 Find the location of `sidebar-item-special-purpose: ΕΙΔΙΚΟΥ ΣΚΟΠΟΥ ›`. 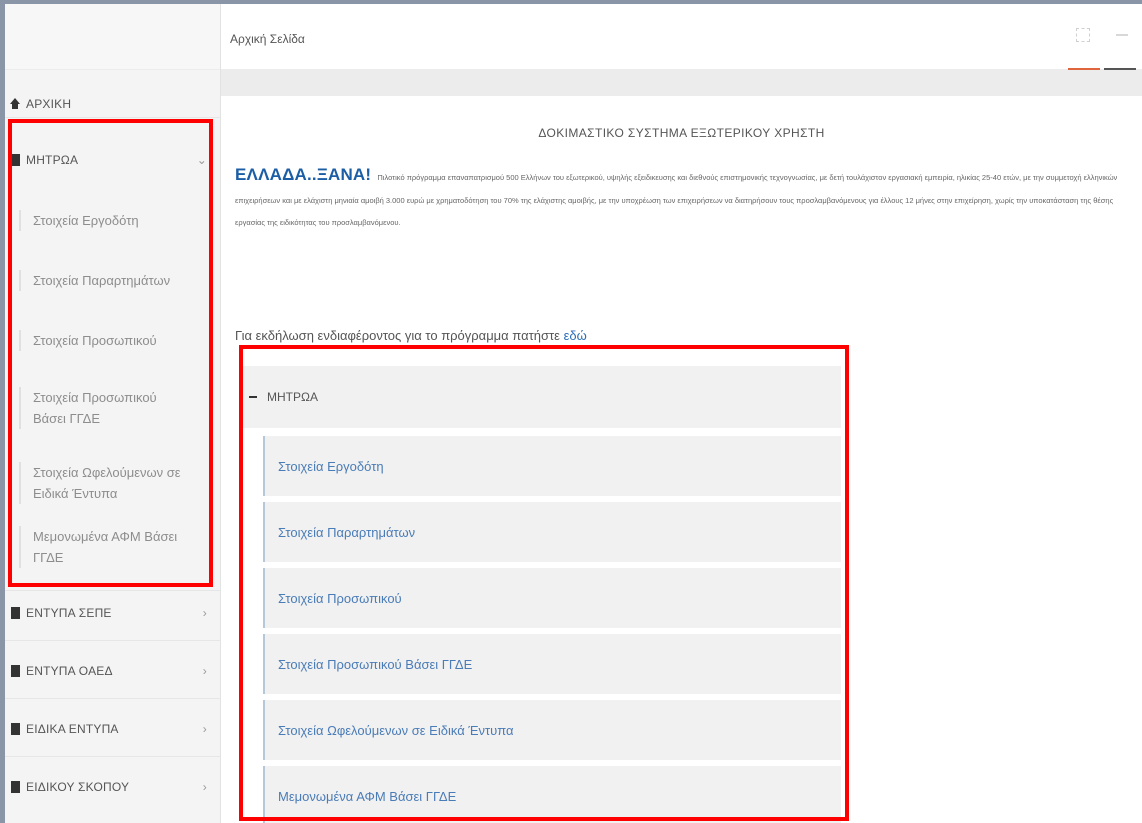

sidebar-item-special-purpose: ΕΙΔΙΚΟΥ ΣΚΟΠΟΥ › is located at coordinates (113, 787).